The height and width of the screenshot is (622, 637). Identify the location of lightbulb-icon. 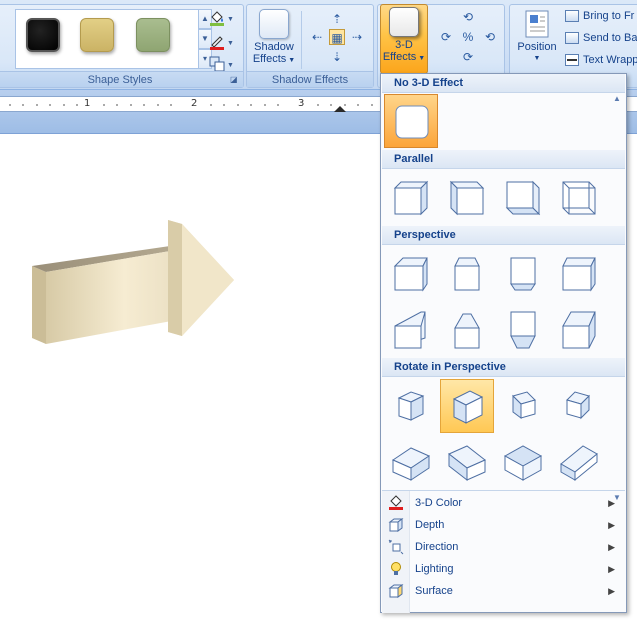
(396, 568).